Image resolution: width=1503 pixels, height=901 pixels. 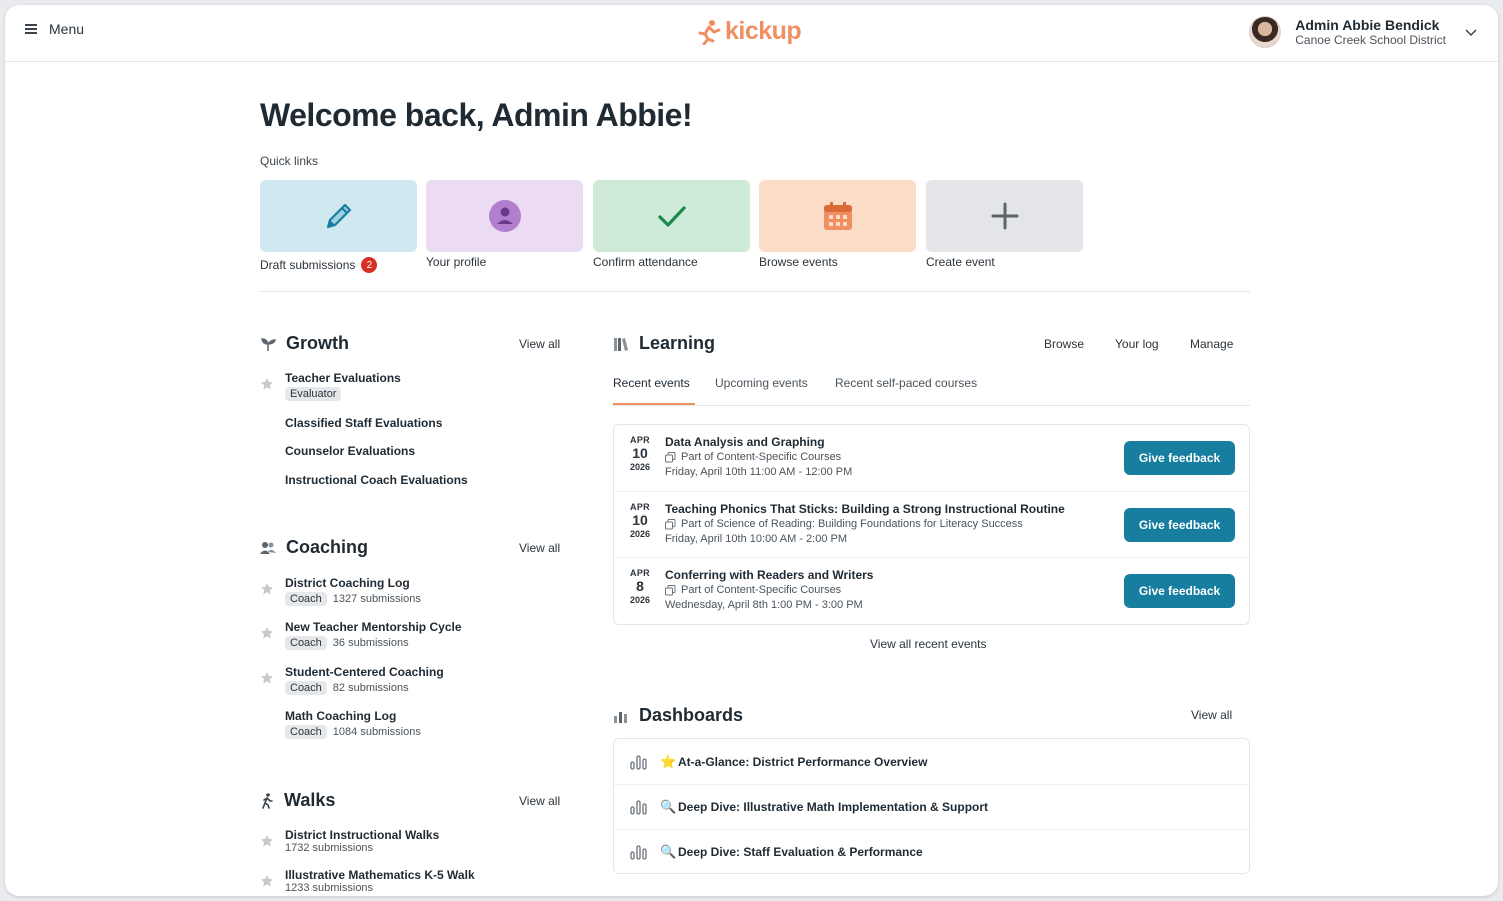 I want to click on item-title: Student-Centered Coaching, so click(x=364, y=672).